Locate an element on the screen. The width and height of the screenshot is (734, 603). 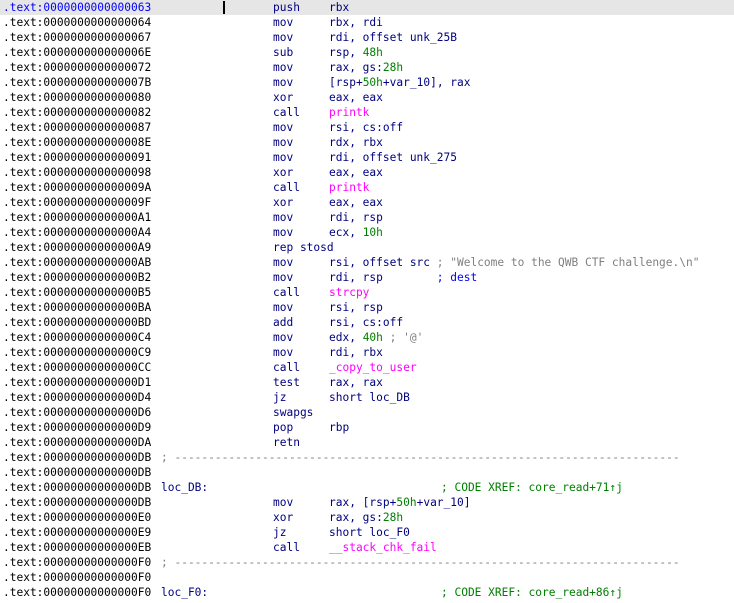
listing-line: .text:00000000000000B5 call strcpy is located at coordinates (367, 292).